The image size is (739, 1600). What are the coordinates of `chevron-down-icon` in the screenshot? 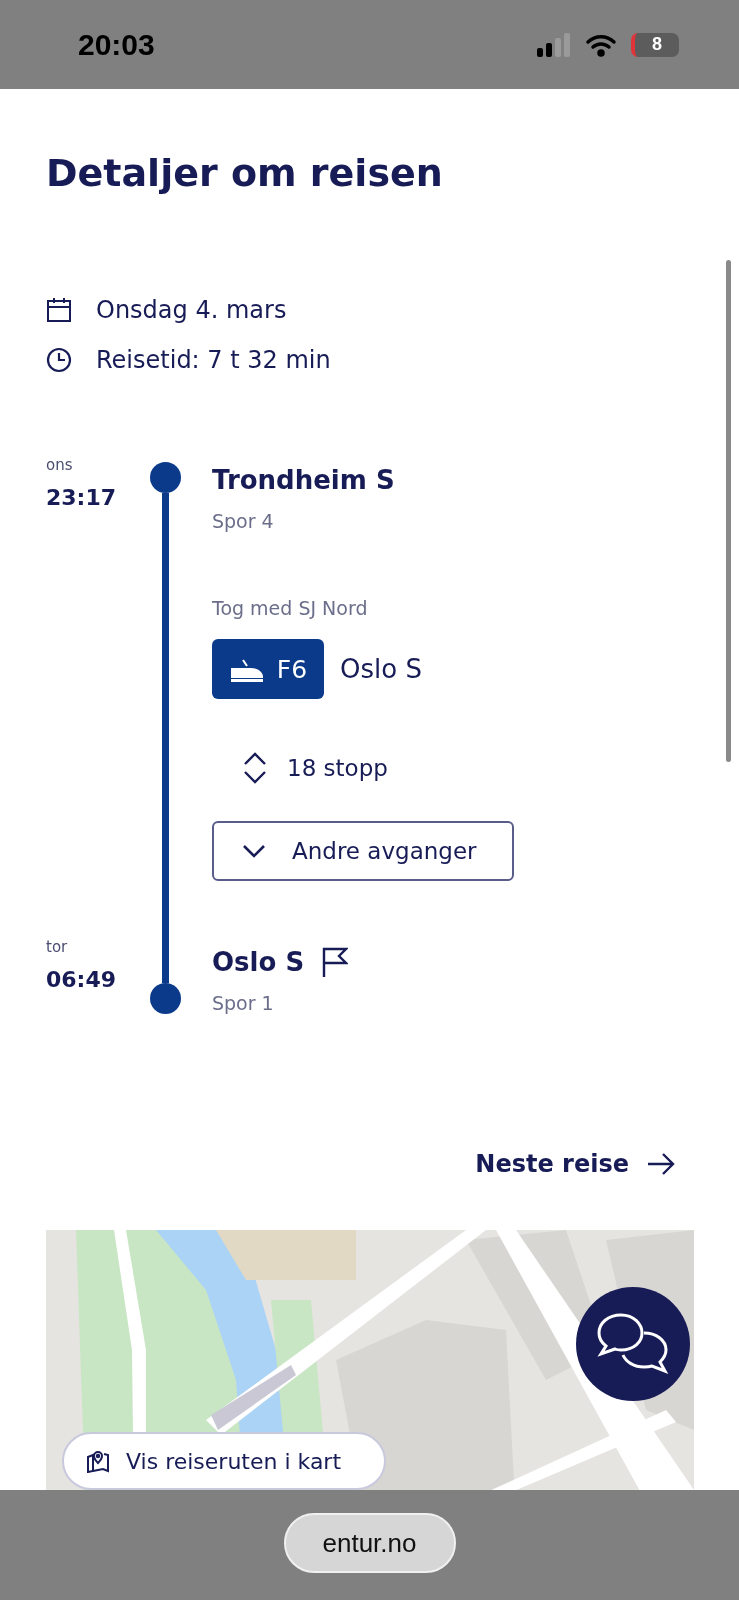 It's located at (254, 851).